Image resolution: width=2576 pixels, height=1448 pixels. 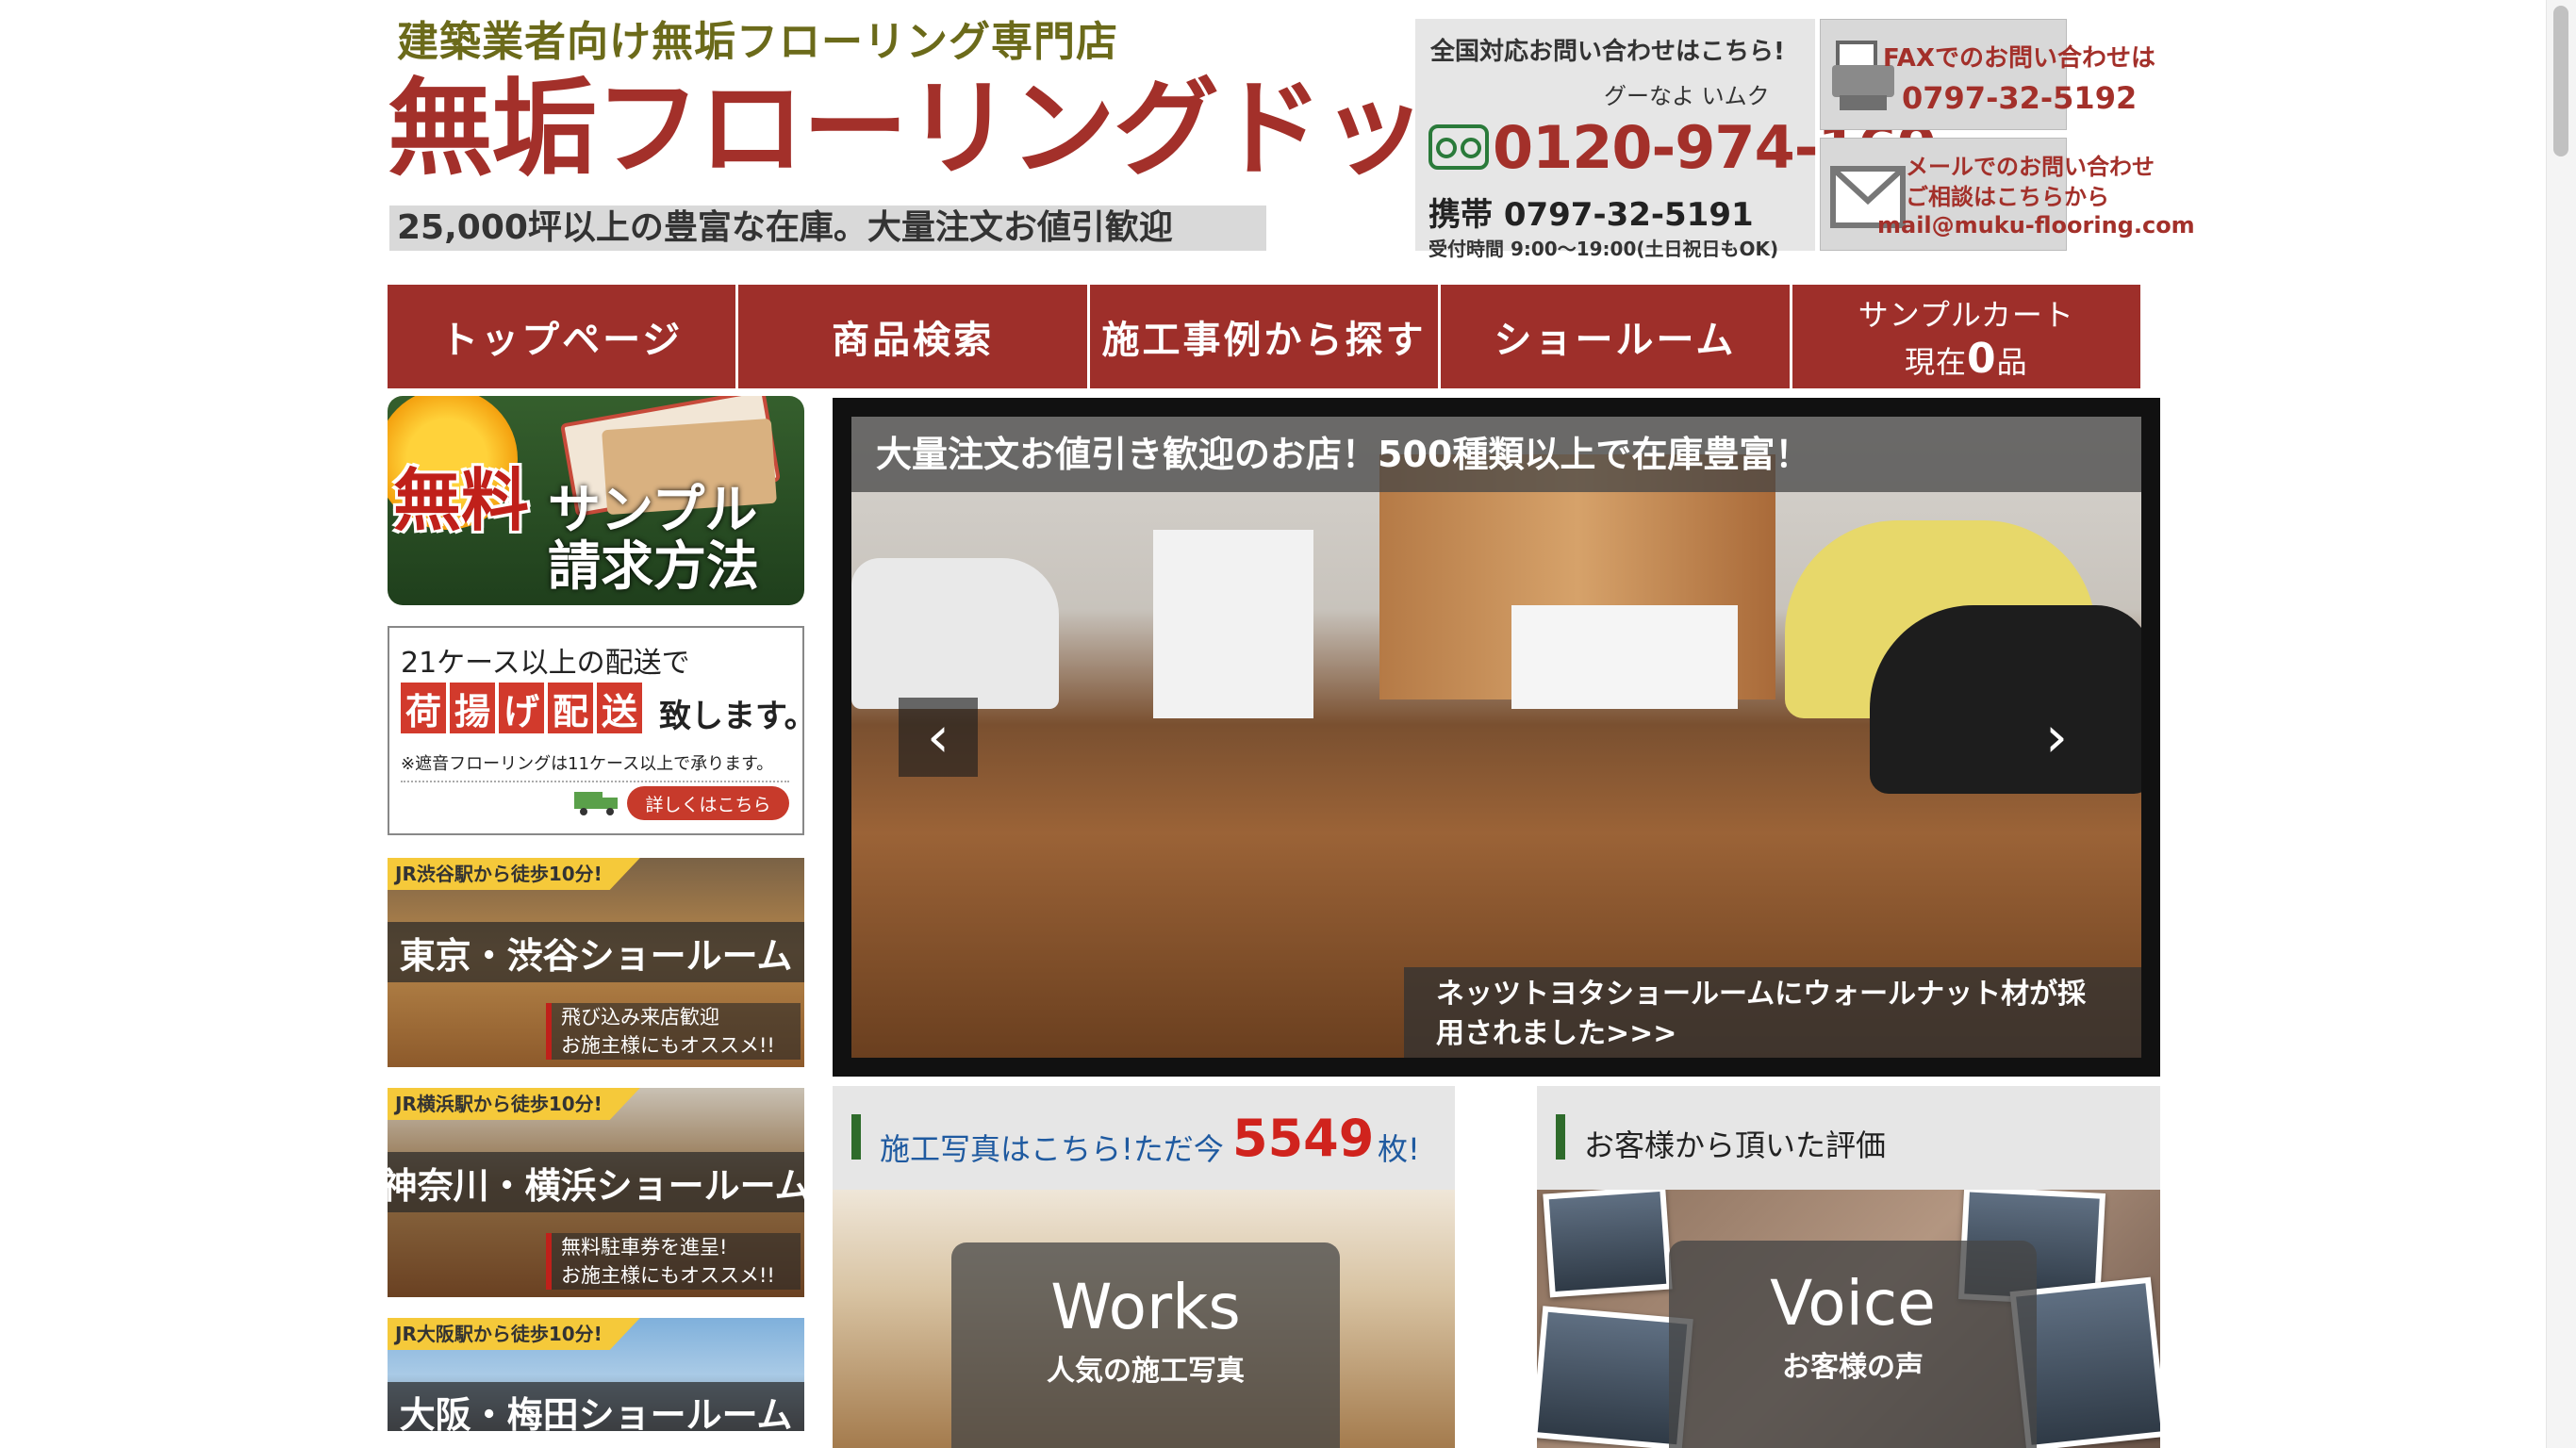 I want to click on cart-suffix: 品, so click(x=2012, y=361).